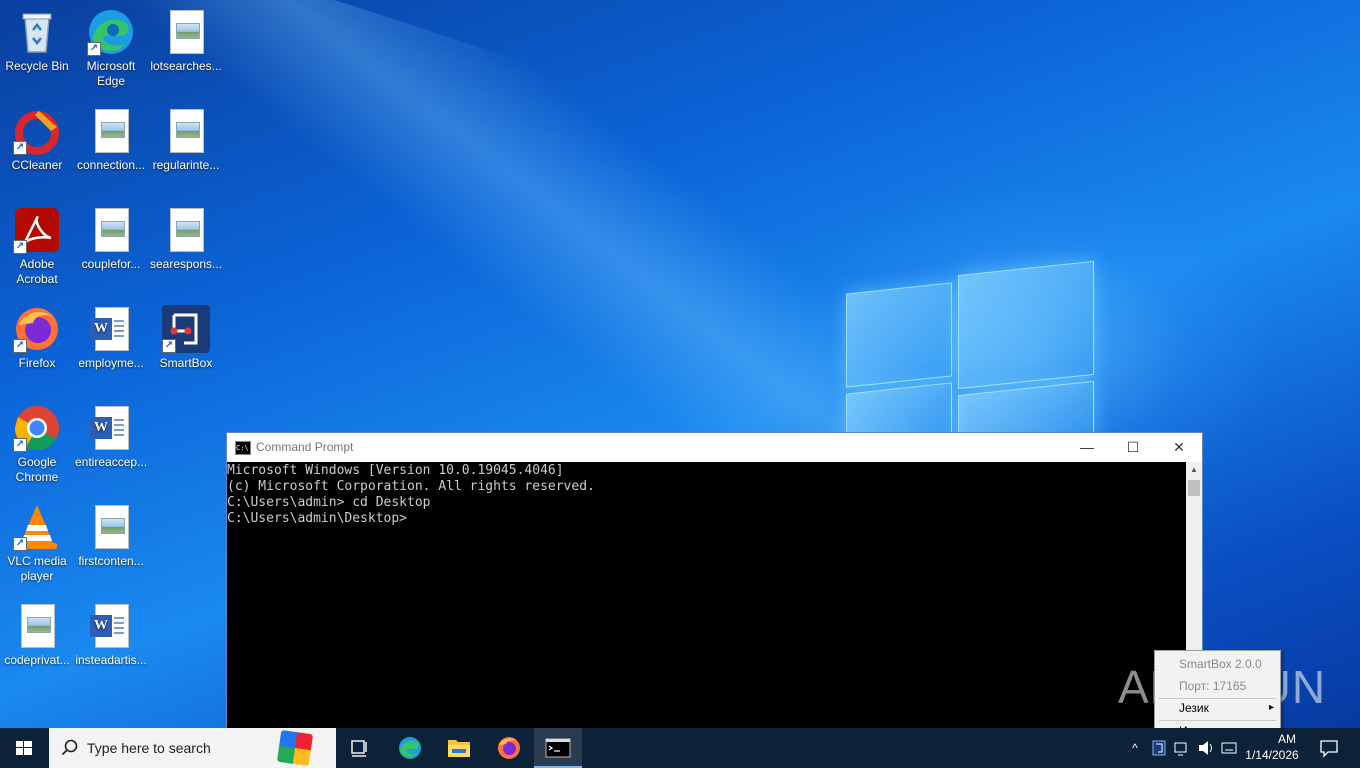 Image resolution: width=1360 pixels, height=768 pixels. I want to click on desktop-icon-firefox: ↗ Firefox, so click(37, 347).